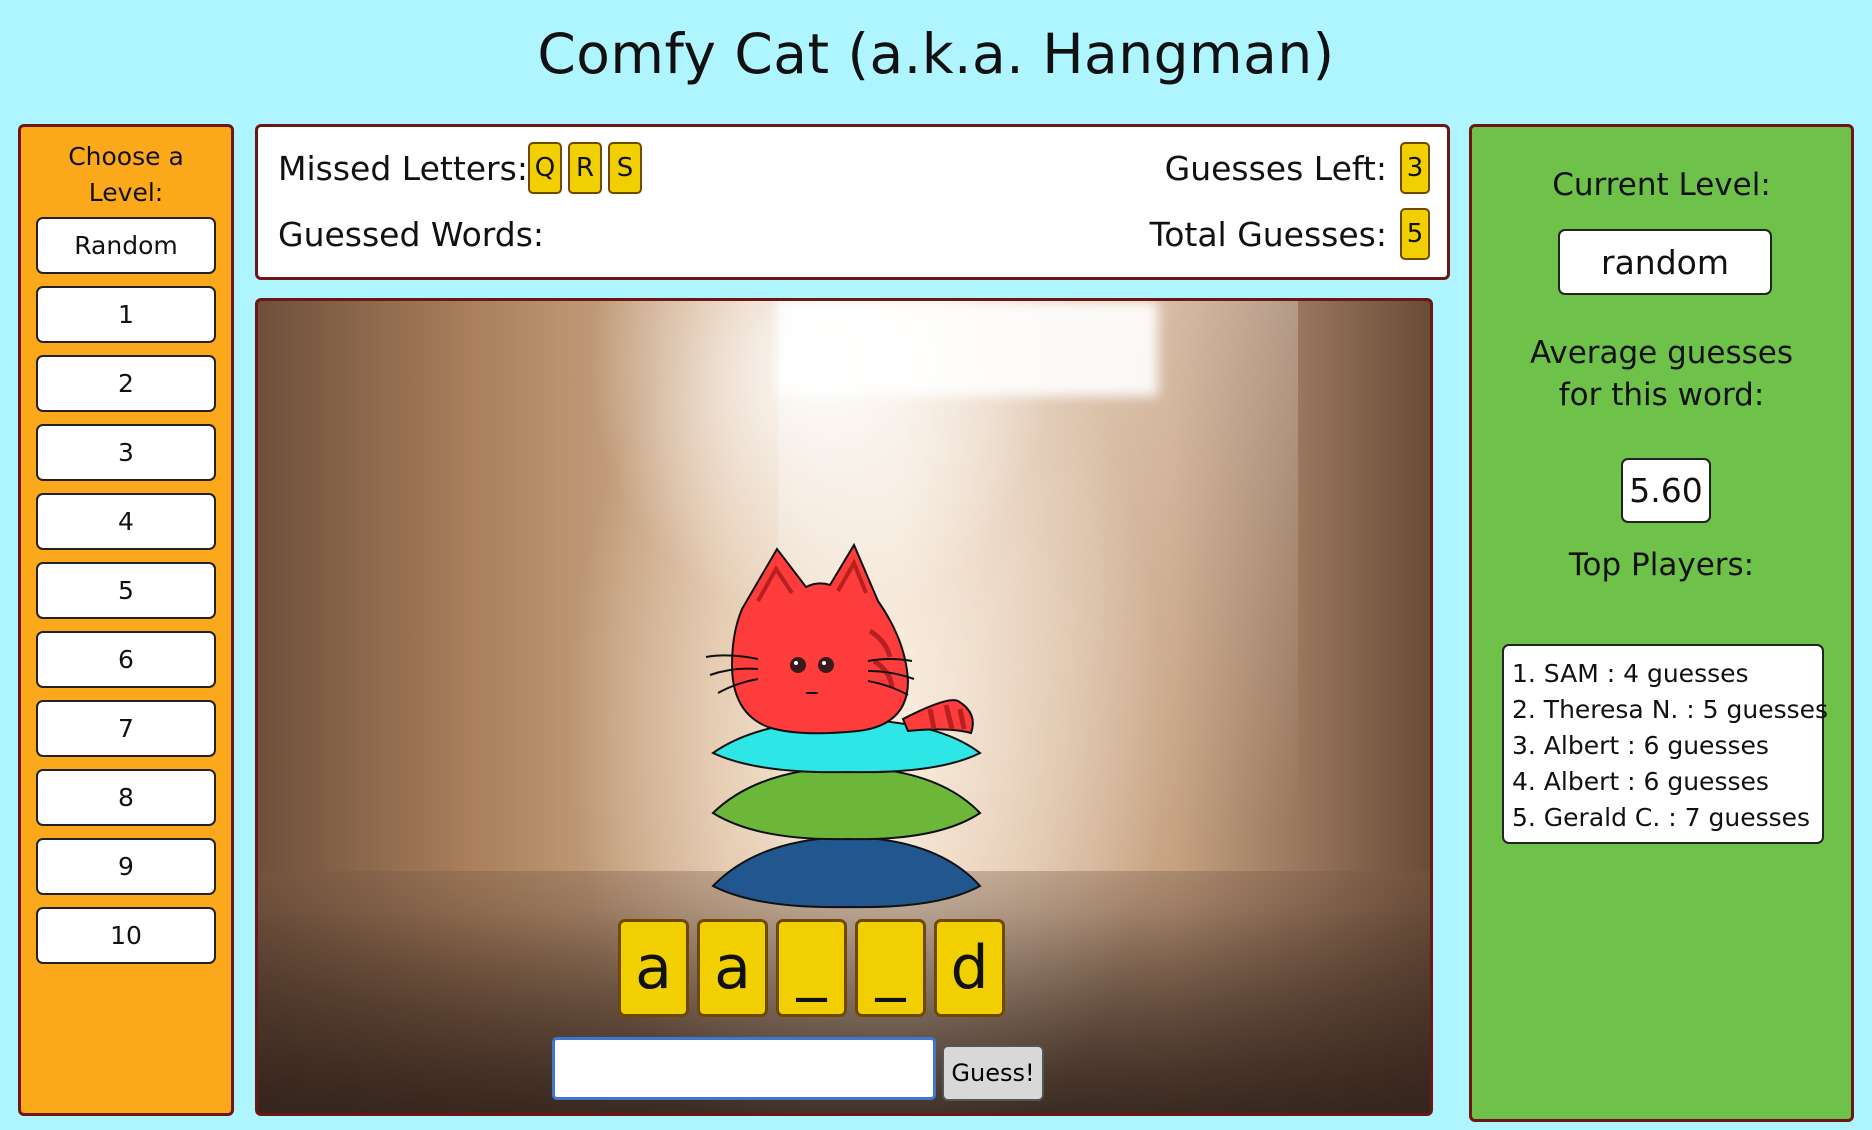  I want to click on level-heading-line2: Level:, so click(126, 192).